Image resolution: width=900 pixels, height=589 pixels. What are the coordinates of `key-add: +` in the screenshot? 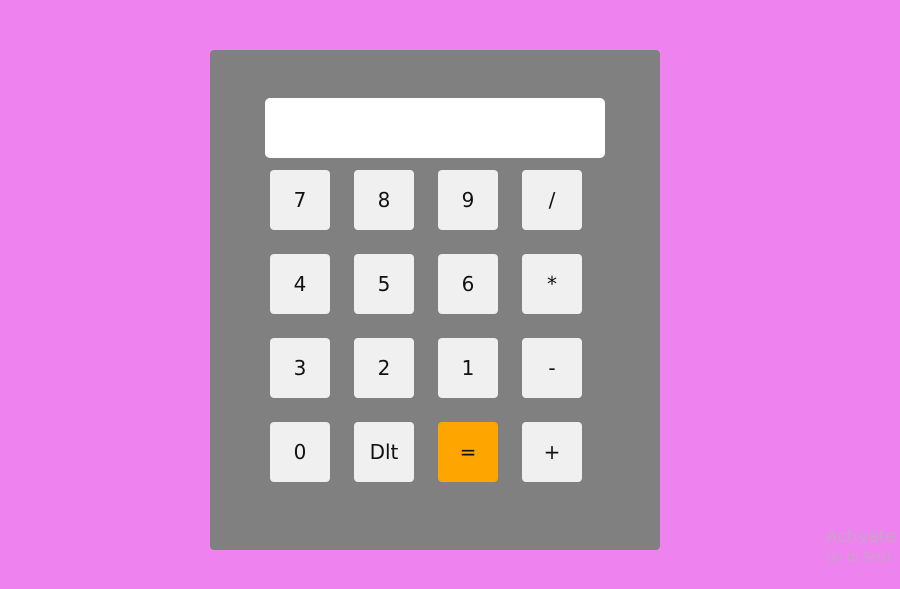 It's located at (552, 452).